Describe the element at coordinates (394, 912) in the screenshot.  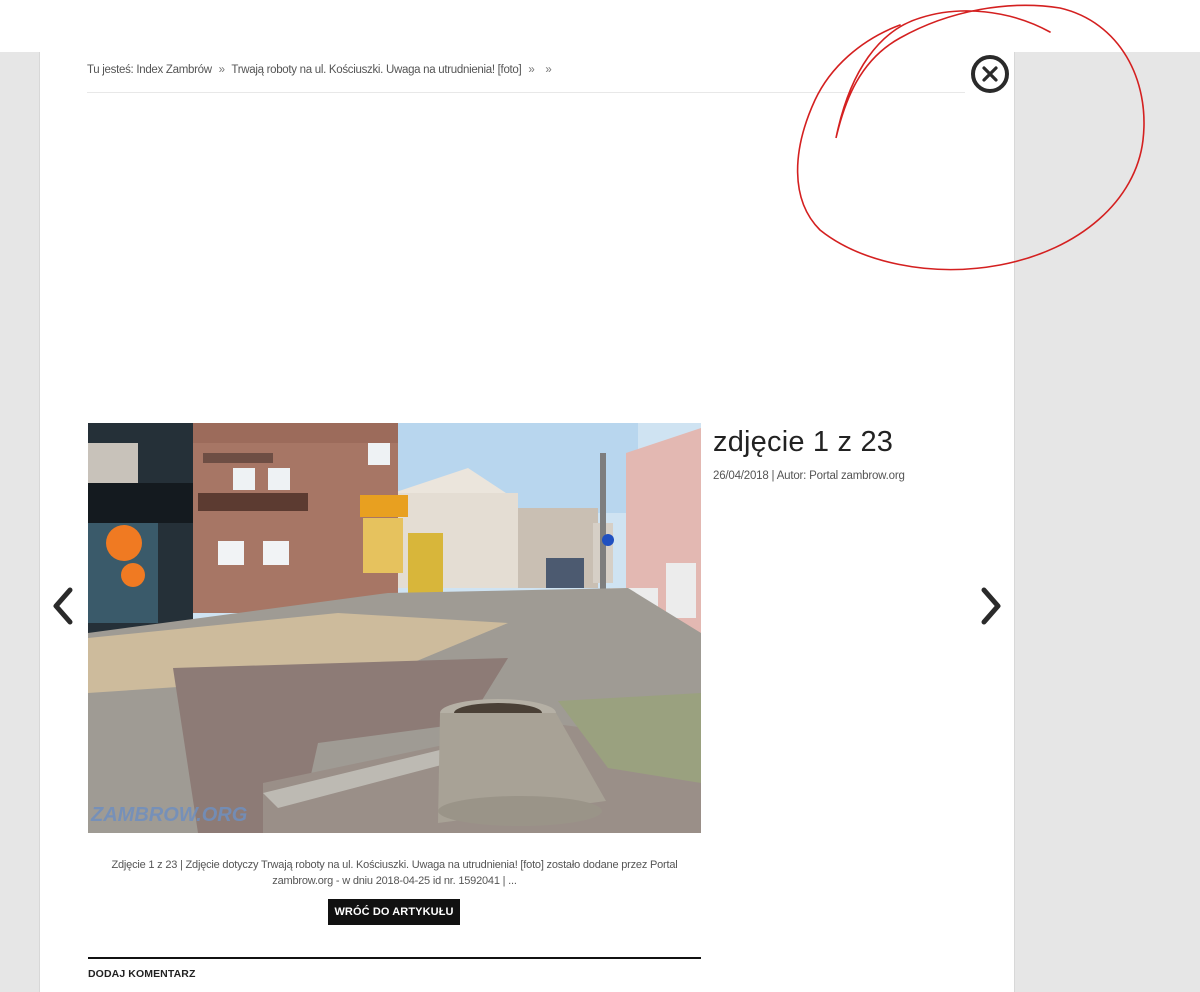
I see `back-to-article-button: WRÓĆ DO ARTYKUŁU` at that location.